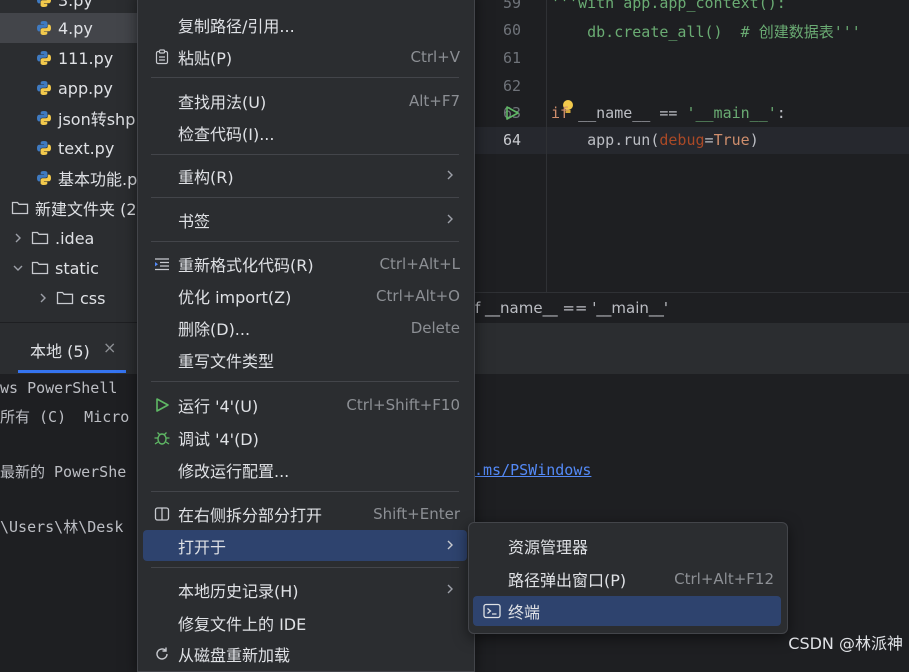  I want to click on menu-item-reformat-code: 重新格式化代码(R) Ctrl+Alt+L, so click(305, 263).